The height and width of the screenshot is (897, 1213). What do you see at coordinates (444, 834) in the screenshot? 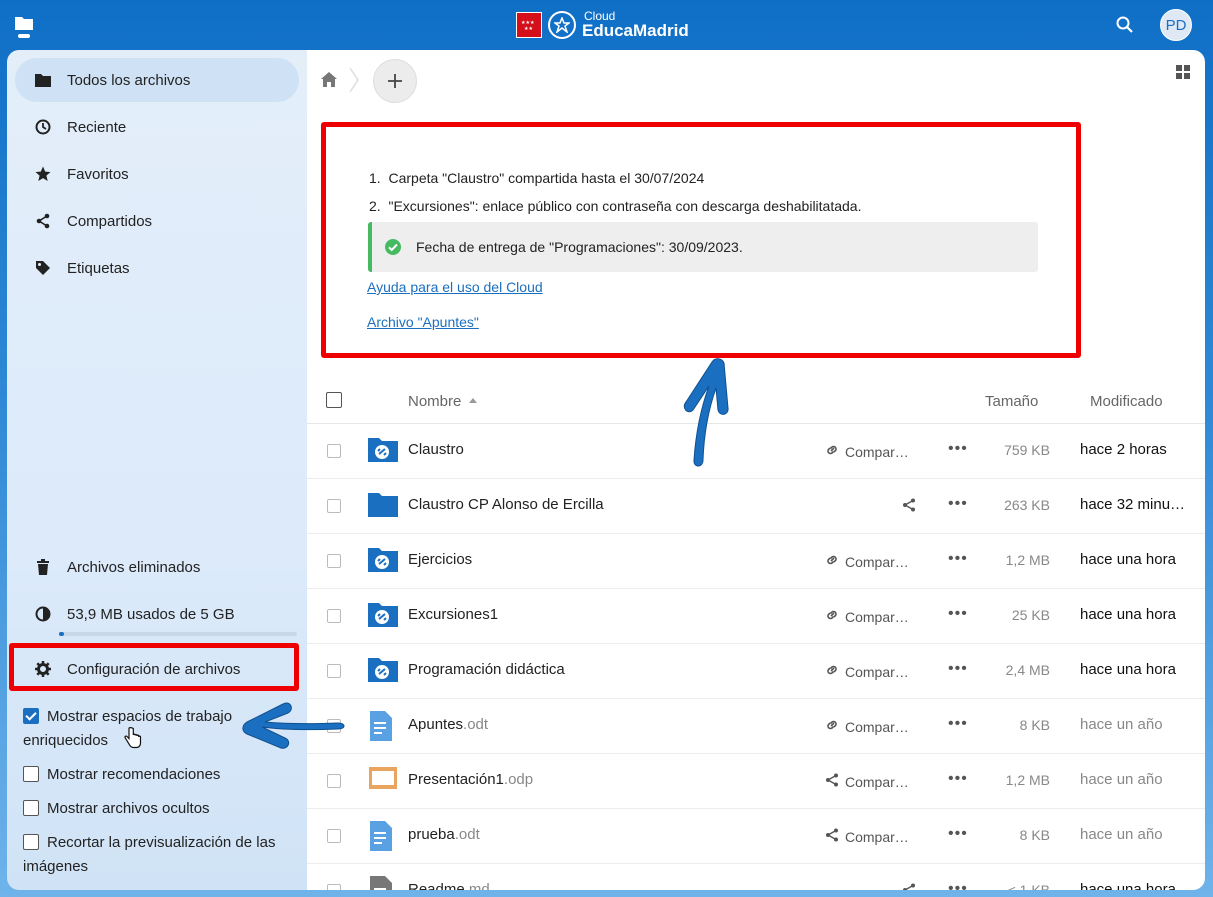
I see `file-name: prueba.odt` at bounding box center [444, 834].